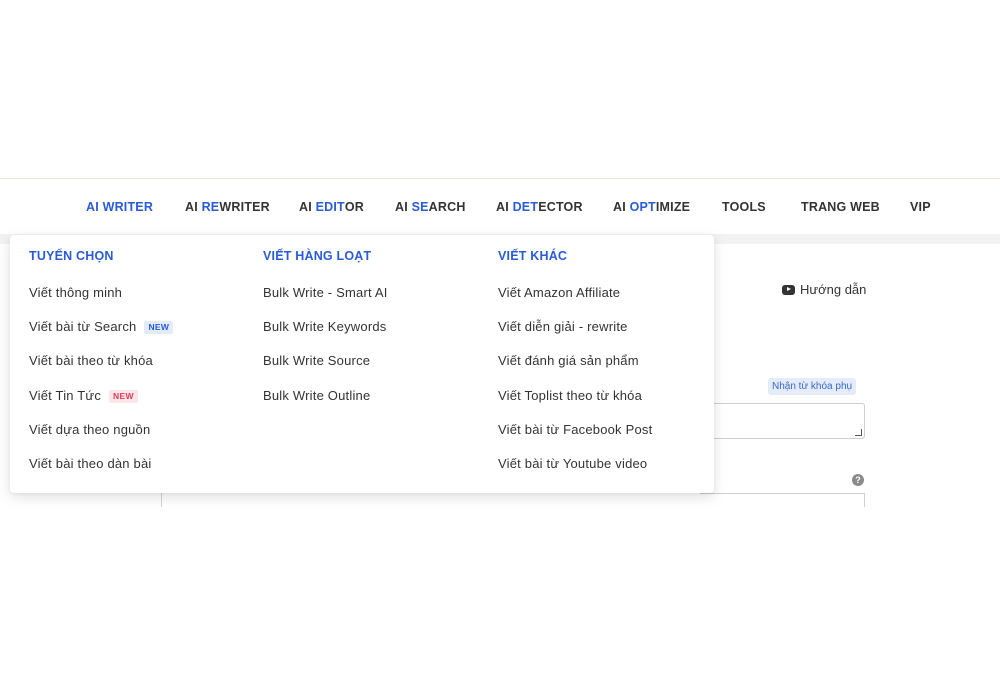  I want to click on menu-item: Viết Tin Tức NEW, so click(101, 405).